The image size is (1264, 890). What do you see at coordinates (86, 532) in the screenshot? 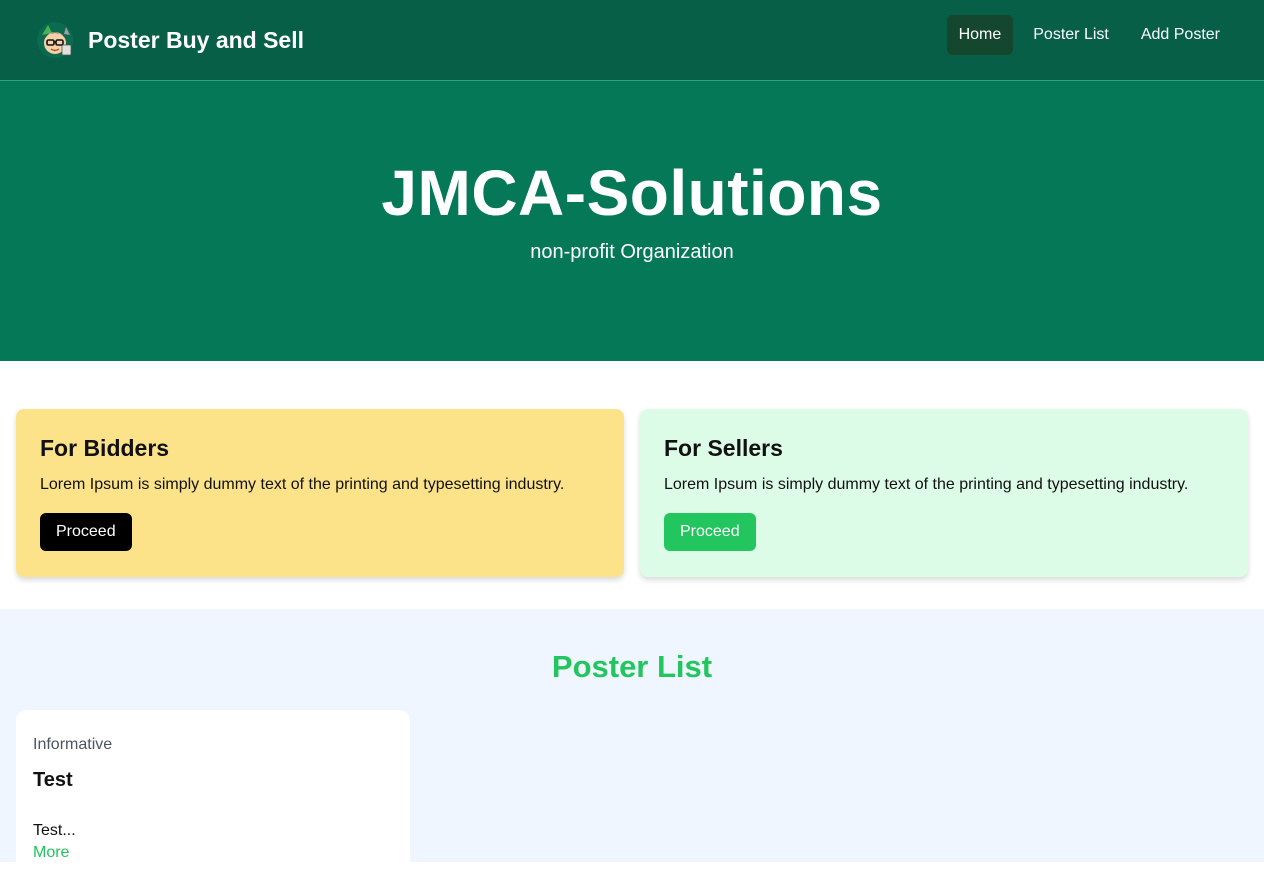
I see `bidders-proceed-button: Proceed` at bounding box center [86, 532].